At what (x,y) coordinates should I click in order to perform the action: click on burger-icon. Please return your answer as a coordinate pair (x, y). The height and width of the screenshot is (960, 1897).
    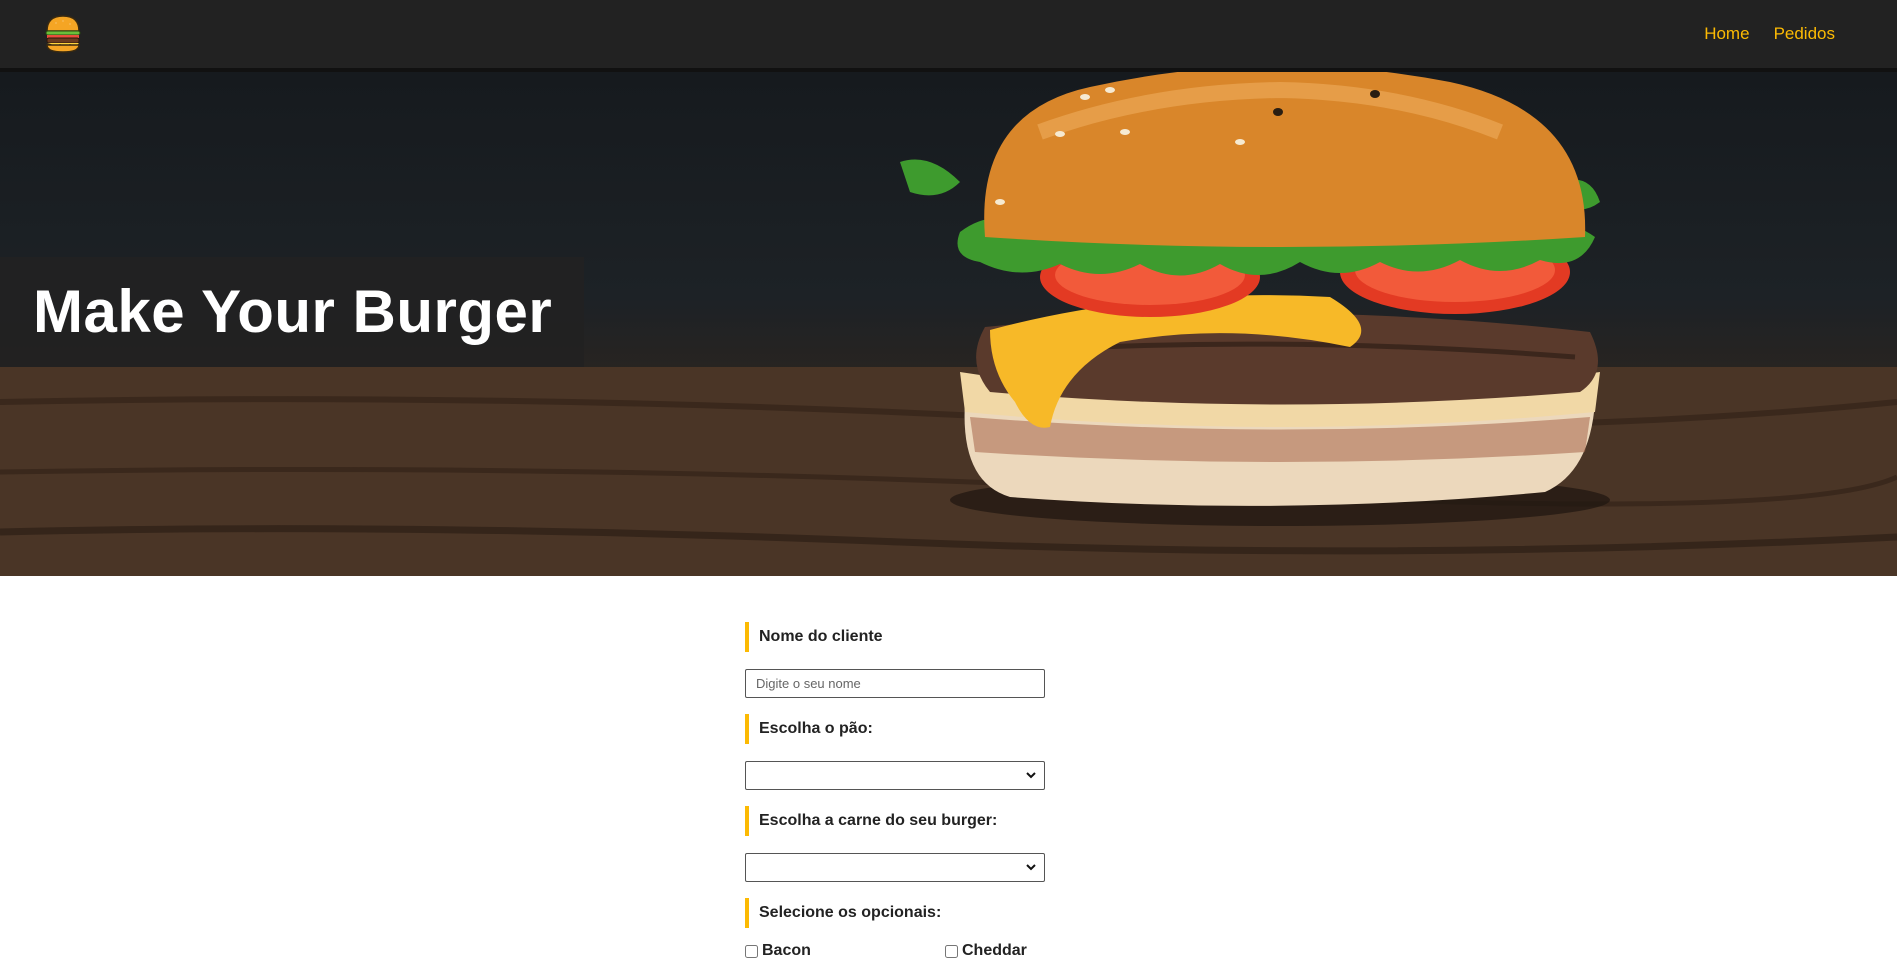
    Looking at the image, I should click on (63, 34).